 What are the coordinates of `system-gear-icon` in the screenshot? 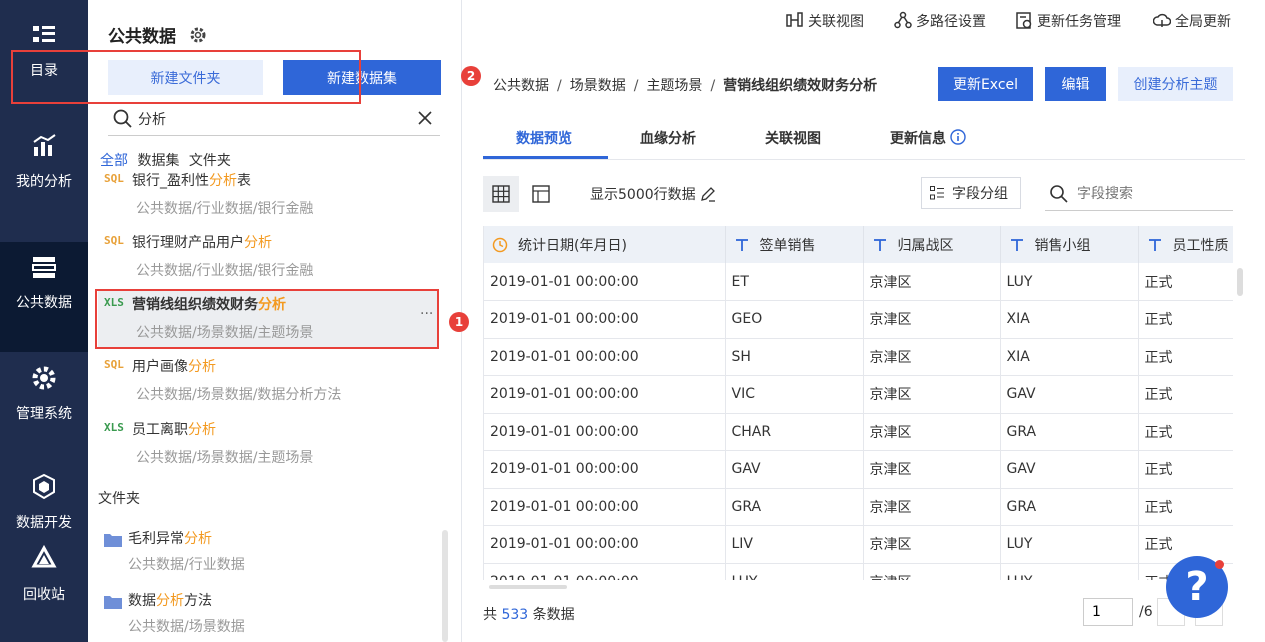 It's located at (44, 378).